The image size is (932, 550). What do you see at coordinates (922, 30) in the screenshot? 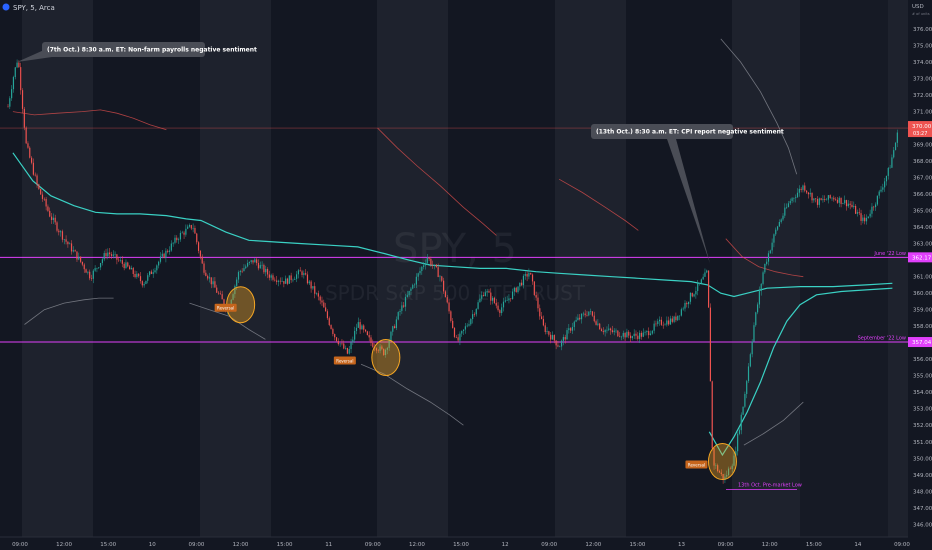
I see `price-tick-label: 376.00` at bounding box center [922, 30].